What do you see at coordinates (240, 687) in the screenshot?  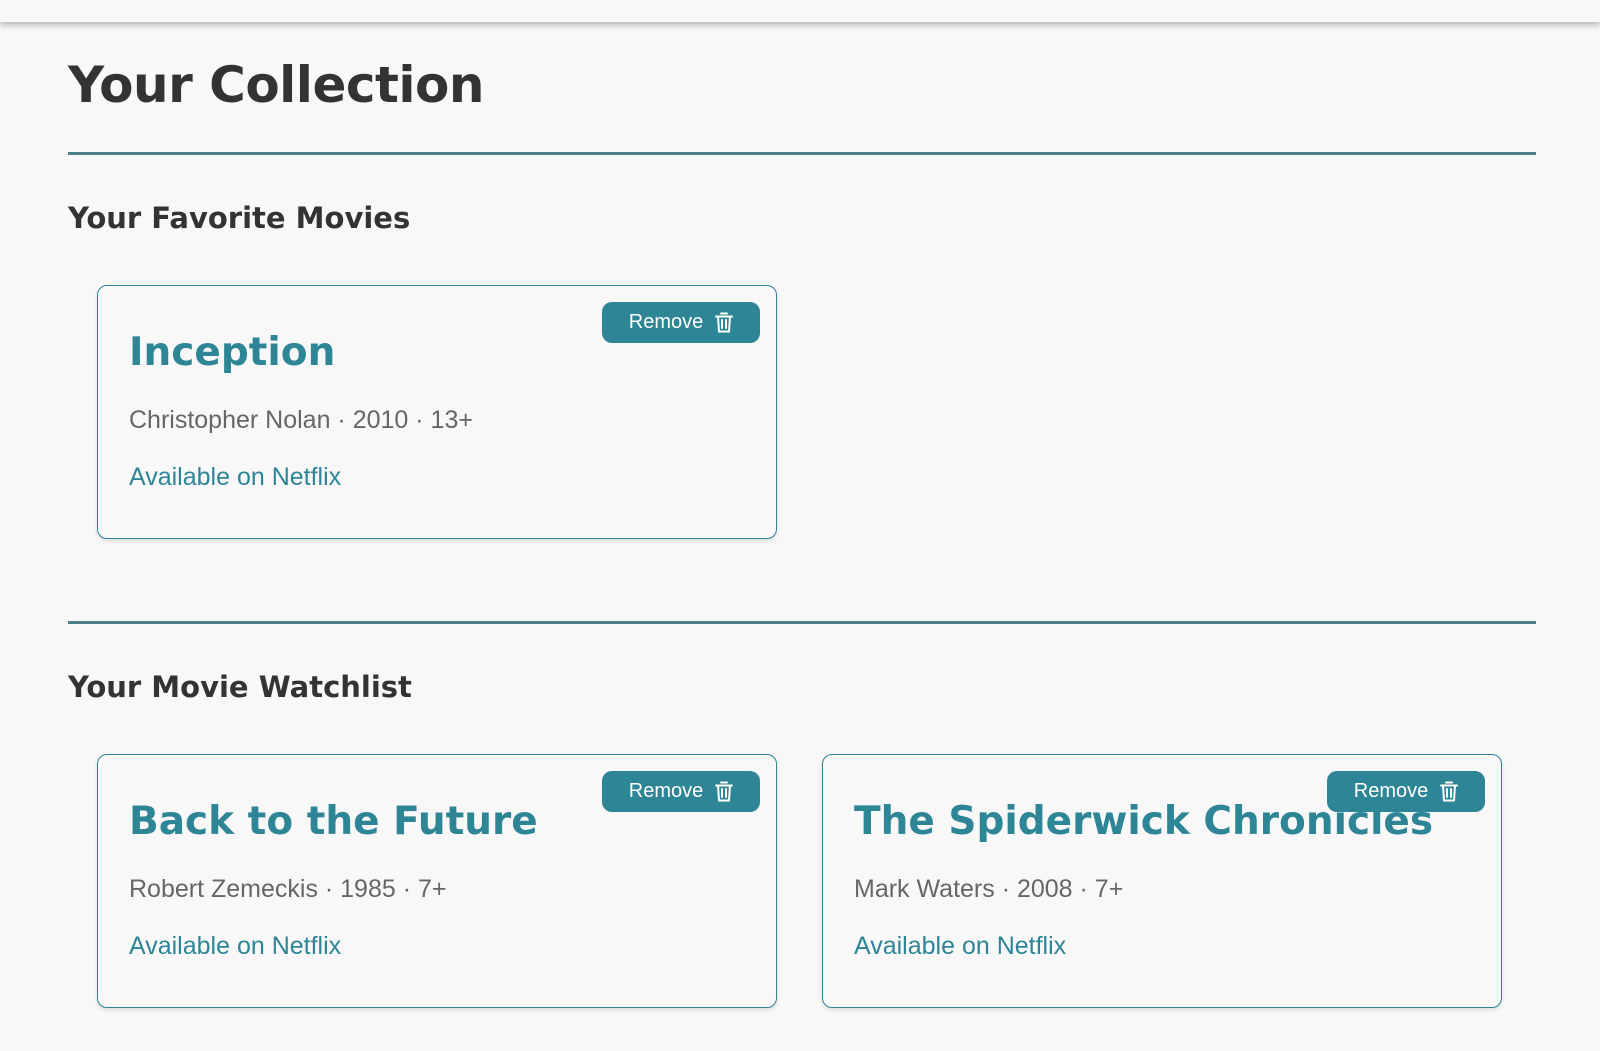 I see `watchlist-section-title: Your Movie Watchlist` at bounding box center [240, 687].